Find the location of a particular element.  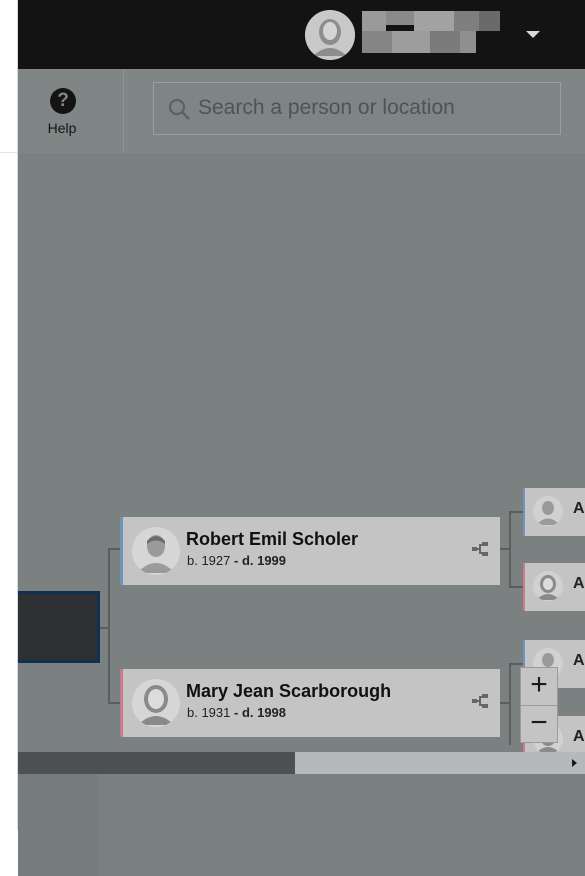

scrollbar-thumb is located at coordinates (156, 763).